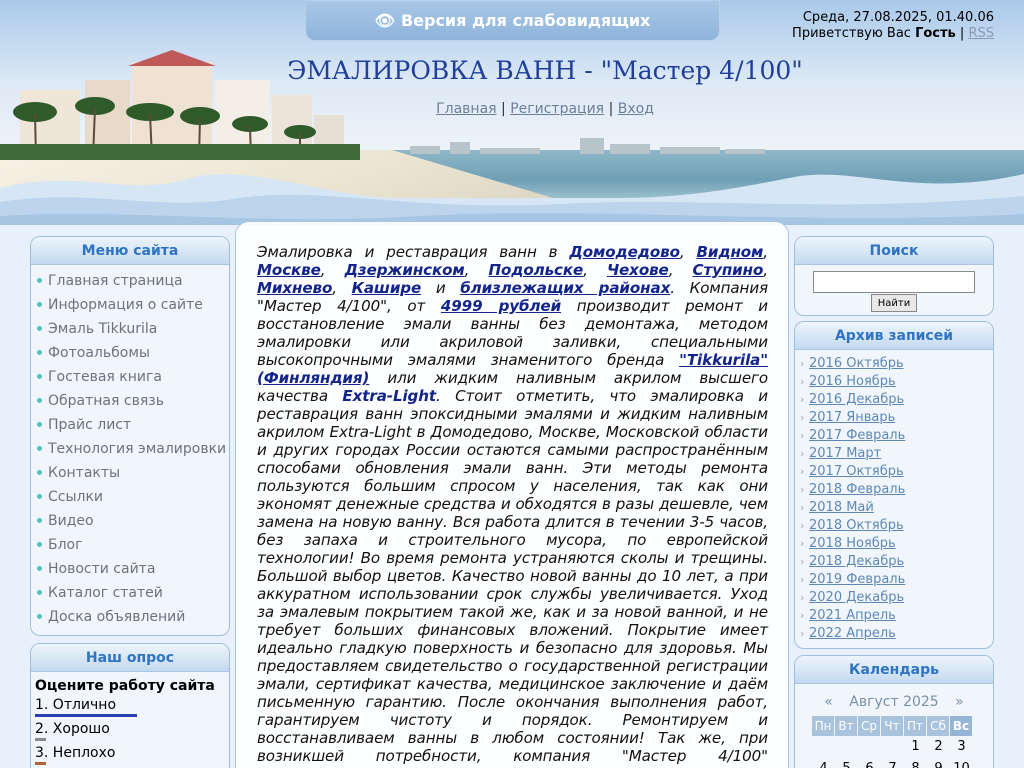 Image resolution: width=1024 pixels, height=768 pixels. What do you see at coordinates (915, 763) in the screenshot?
I see `calendar-day: 8` at bounding box center [915, 763].